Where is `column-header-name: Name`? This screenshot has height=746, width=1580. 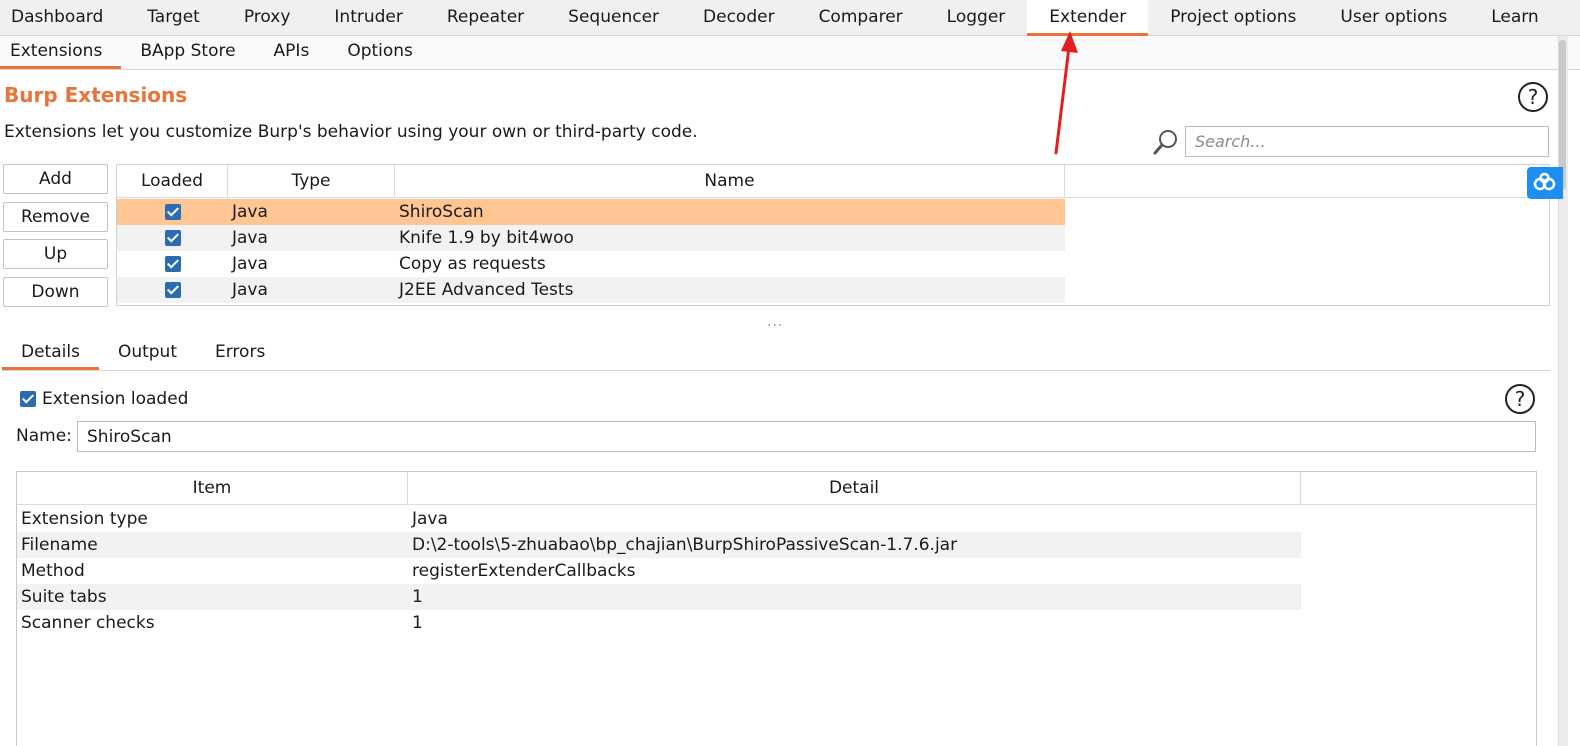 column-header-name: Name is located at coordinates (730, 181).